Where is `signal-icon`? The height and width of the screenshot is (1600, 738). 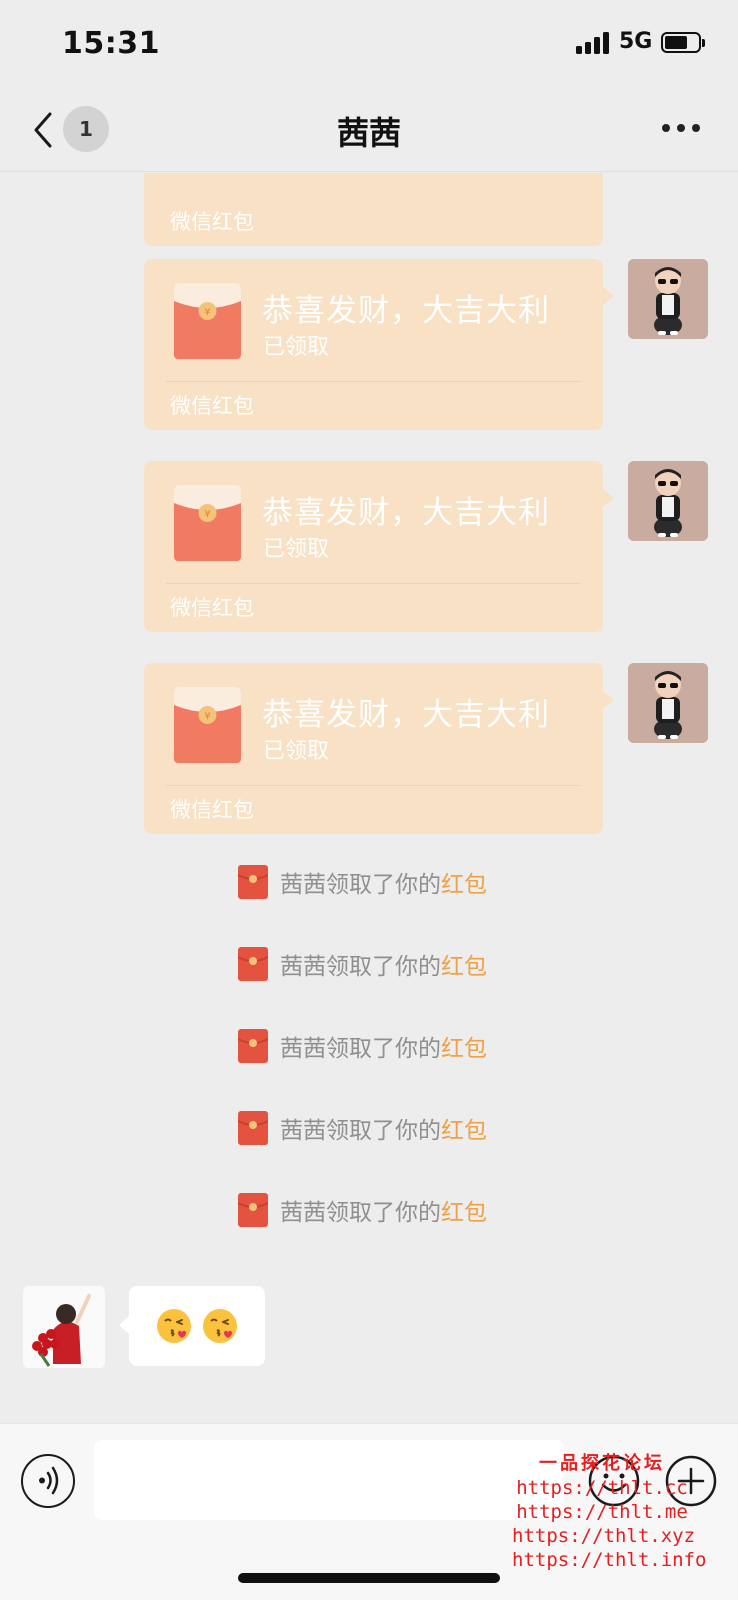
signal-icon is located at coordinates (593, 43).